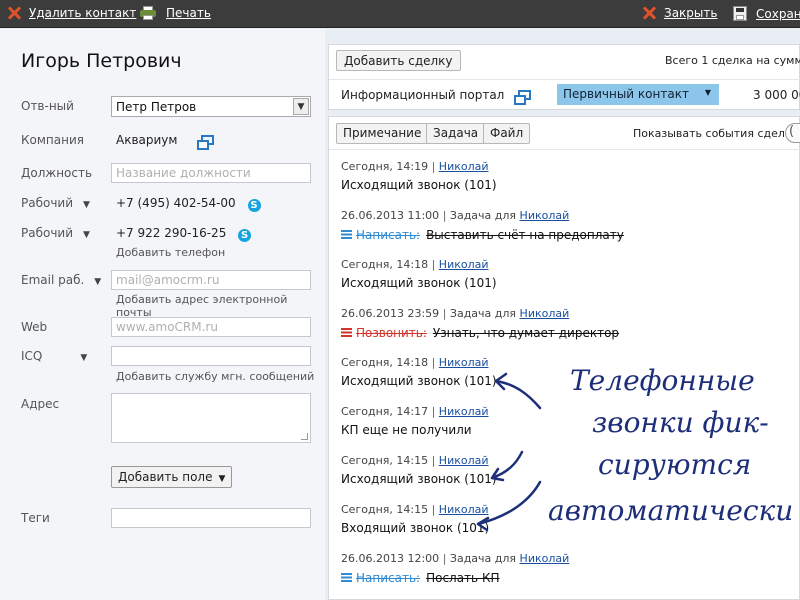 The height and width of the screenshot is (600, 800). What do you see at coordinates (52, 140) in the screenshot?
I see `company-label: Компания` at bounding box center [52, 140].